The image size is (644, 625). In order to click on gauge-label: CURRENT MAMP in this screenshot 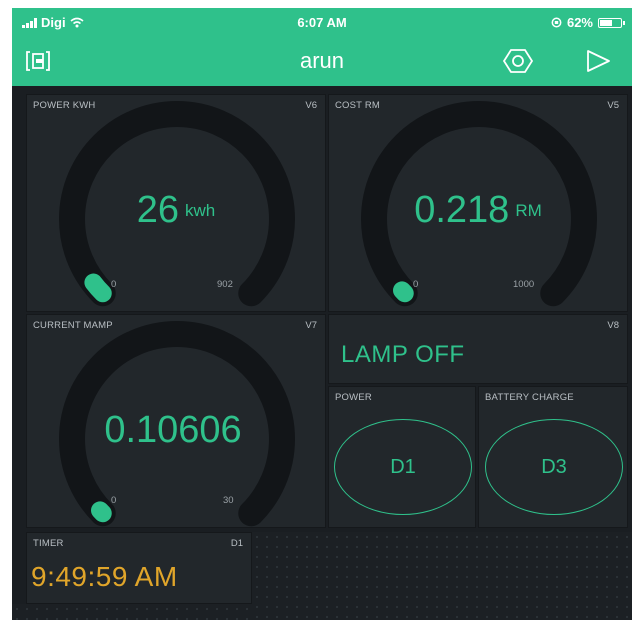, I will do `click(73, 325)`.